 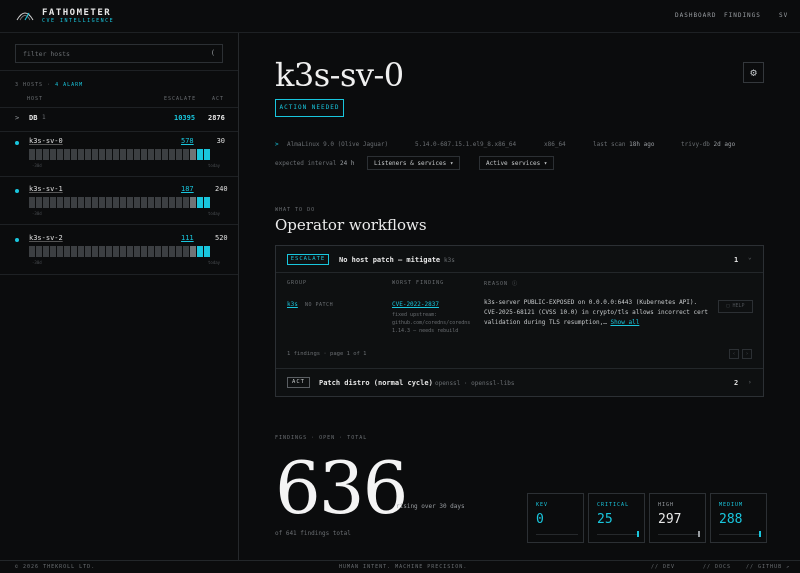 What do you see at coordinates (187, 189) in the screenshot?
I see `host-escalate: 187` at bounding box center [187, 189].